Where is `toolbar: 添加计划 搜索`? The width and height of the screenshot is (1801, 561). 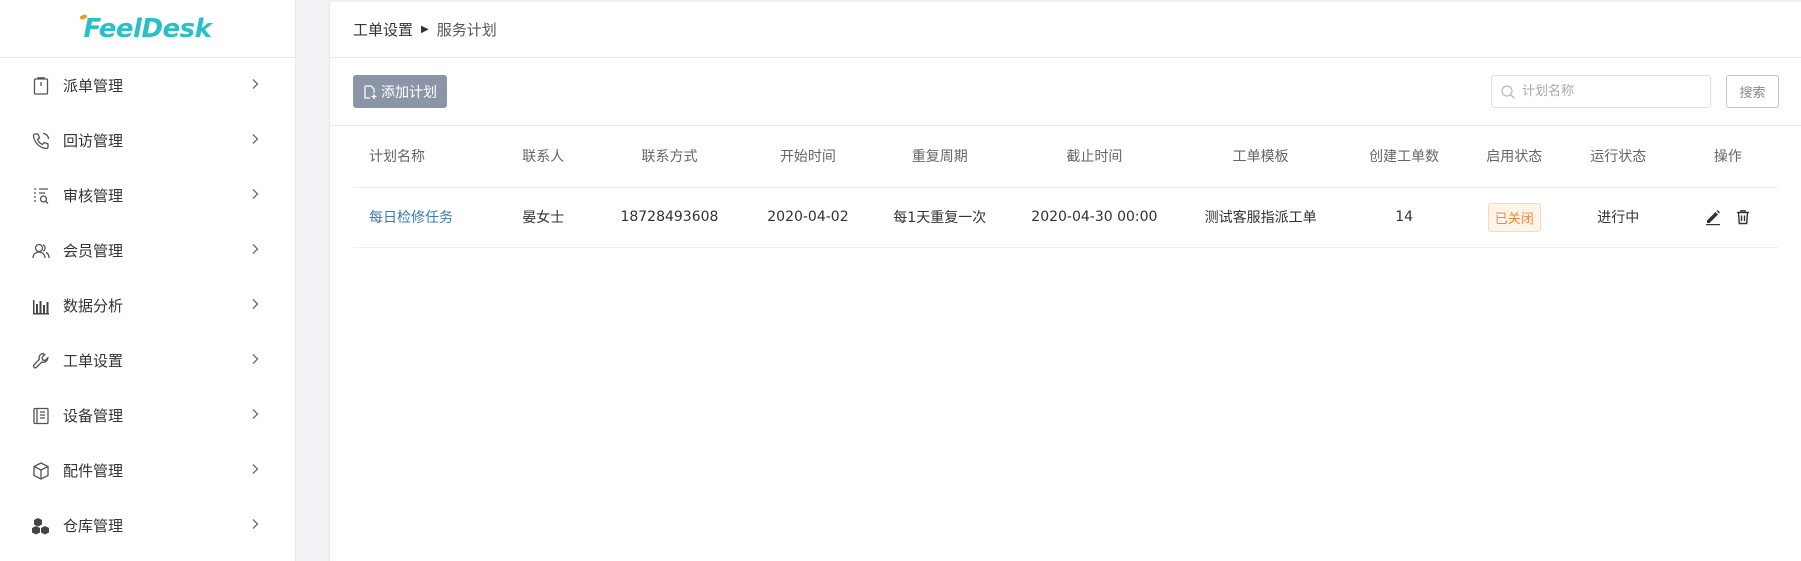
toolbar: 添加计划 搜索 is located at coordinates (1065, 92).